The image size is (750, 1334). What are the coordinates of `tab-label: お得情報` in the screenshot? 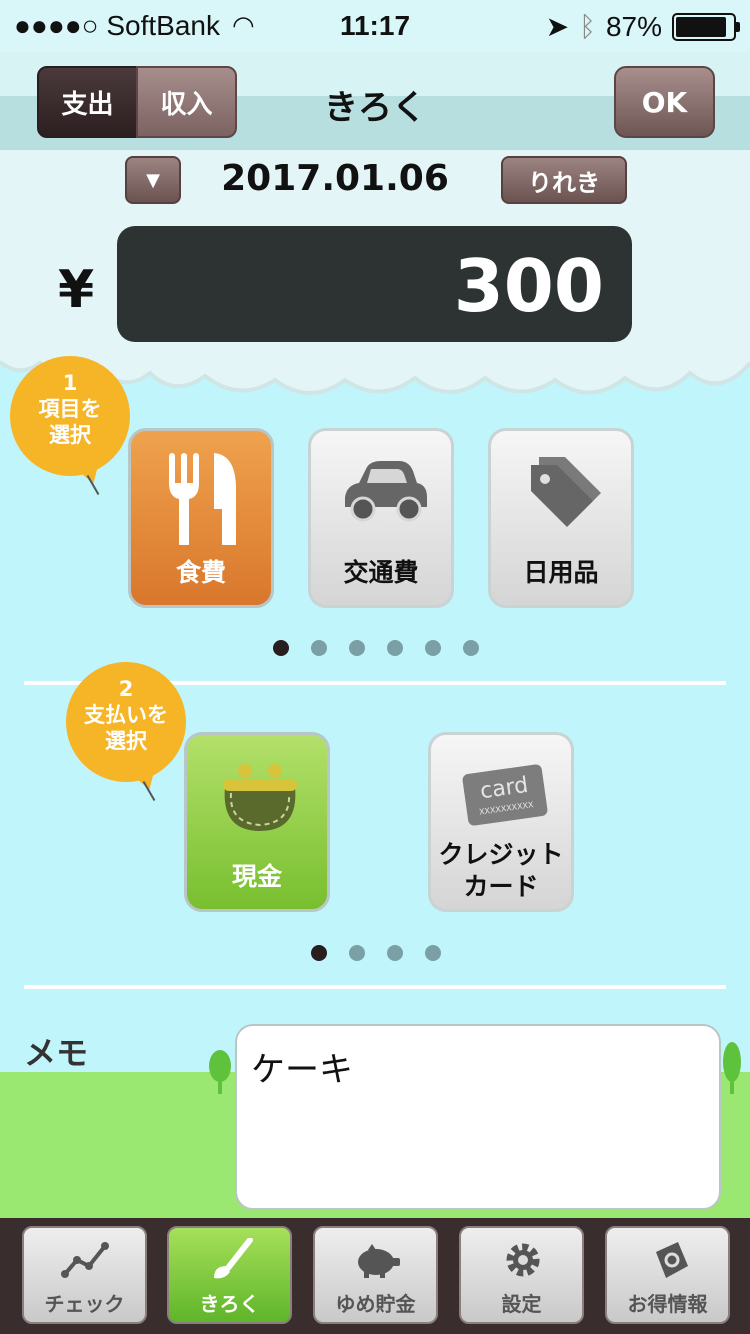 It's located at (667, 1304).